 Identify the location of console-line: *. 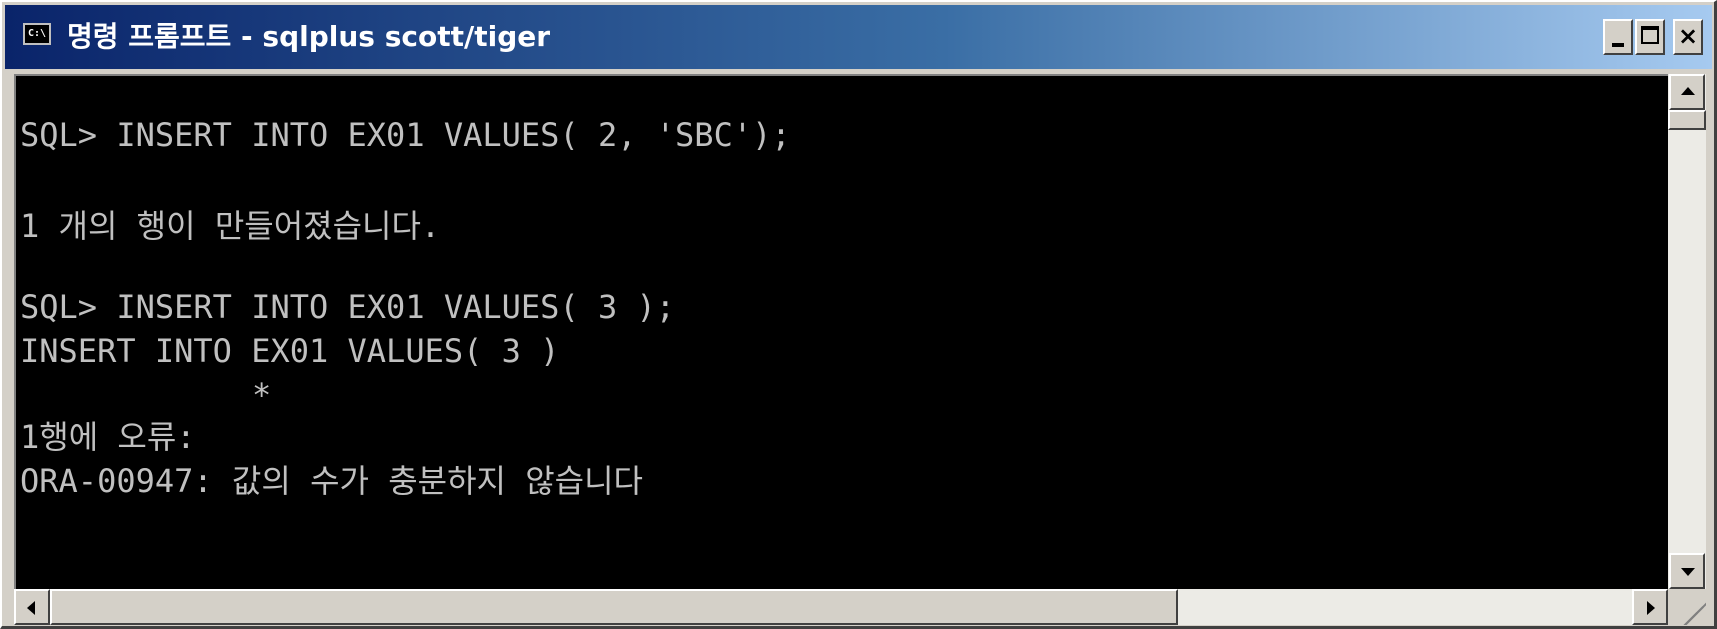
(262, 395).